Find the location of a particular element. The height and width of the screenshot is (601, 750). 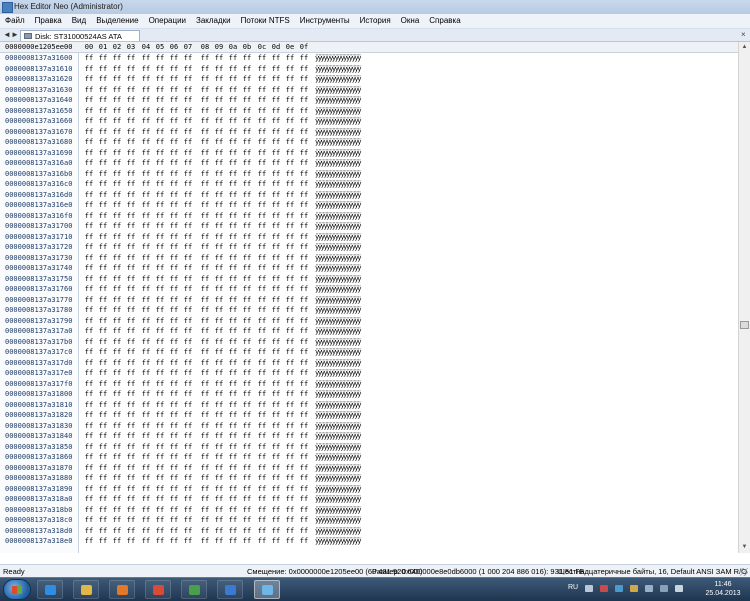

tab-nav-forward-button: ► is located at coordinates (15, 35).